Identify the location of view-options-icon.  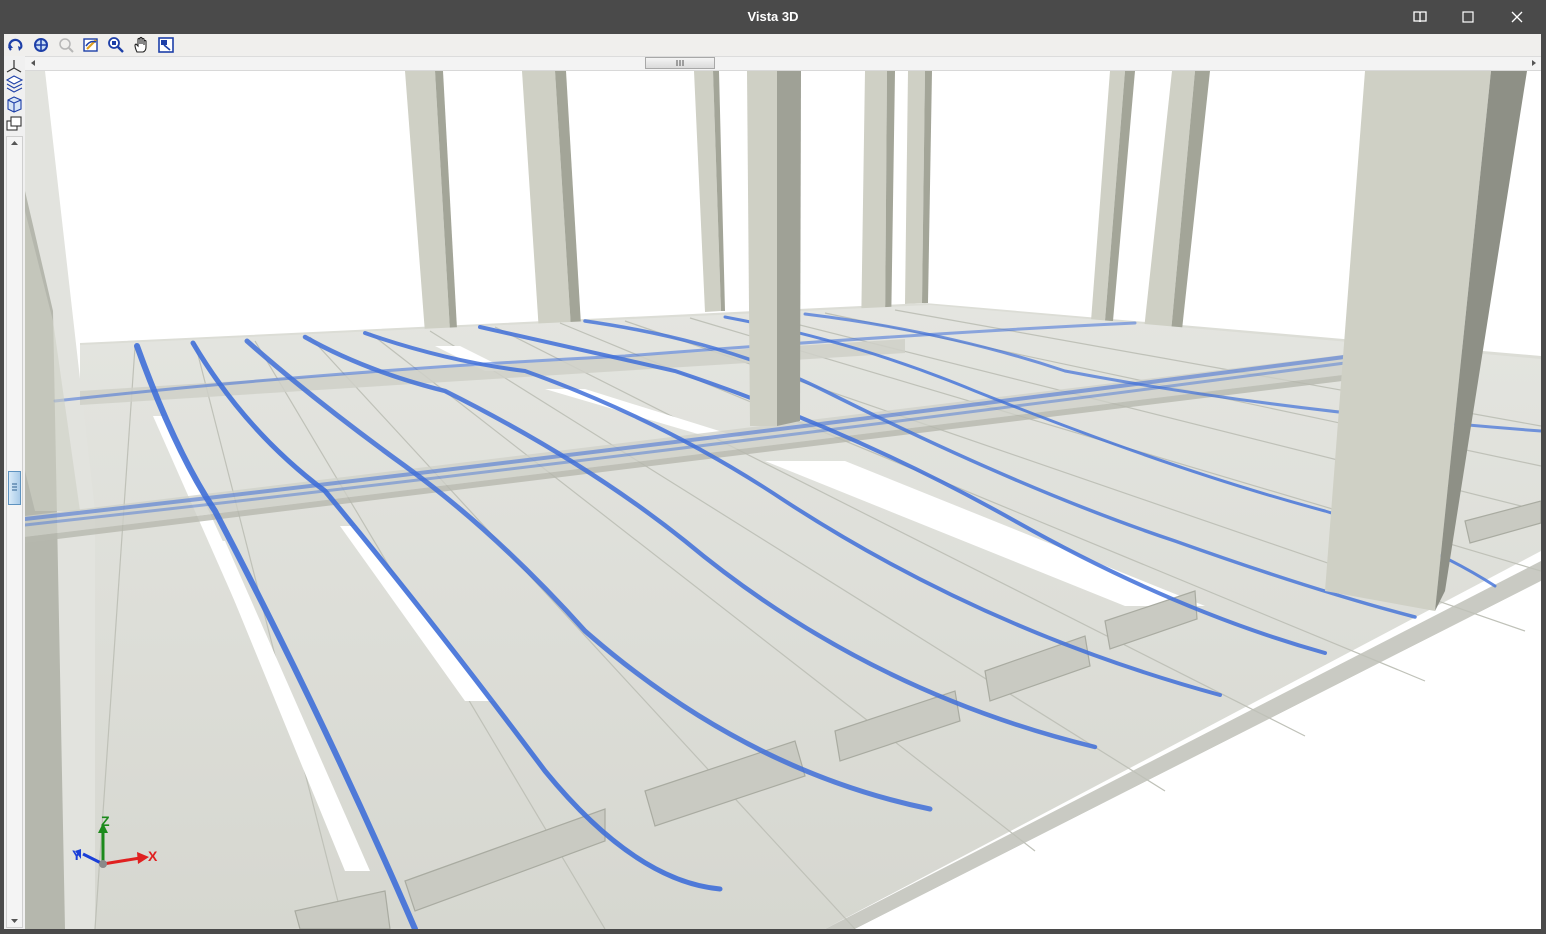
(166, 45).